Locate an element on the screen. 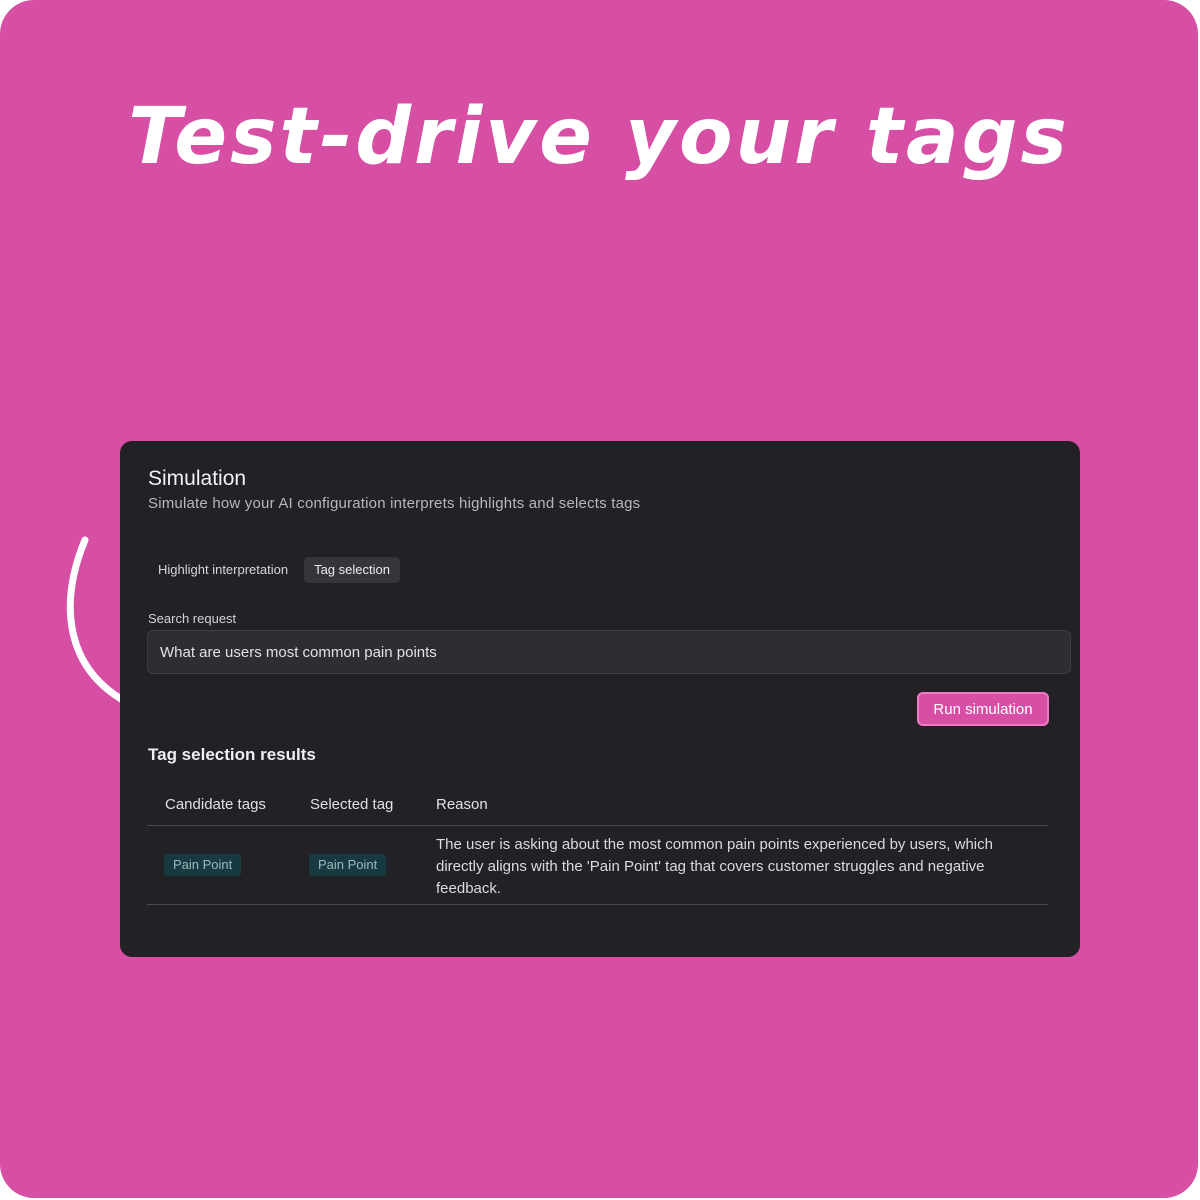 Image resolution: width=1200 pixels, height=1200 pixels. column-header-selected-tag: Selected tag is located at coordinates (352, 804).